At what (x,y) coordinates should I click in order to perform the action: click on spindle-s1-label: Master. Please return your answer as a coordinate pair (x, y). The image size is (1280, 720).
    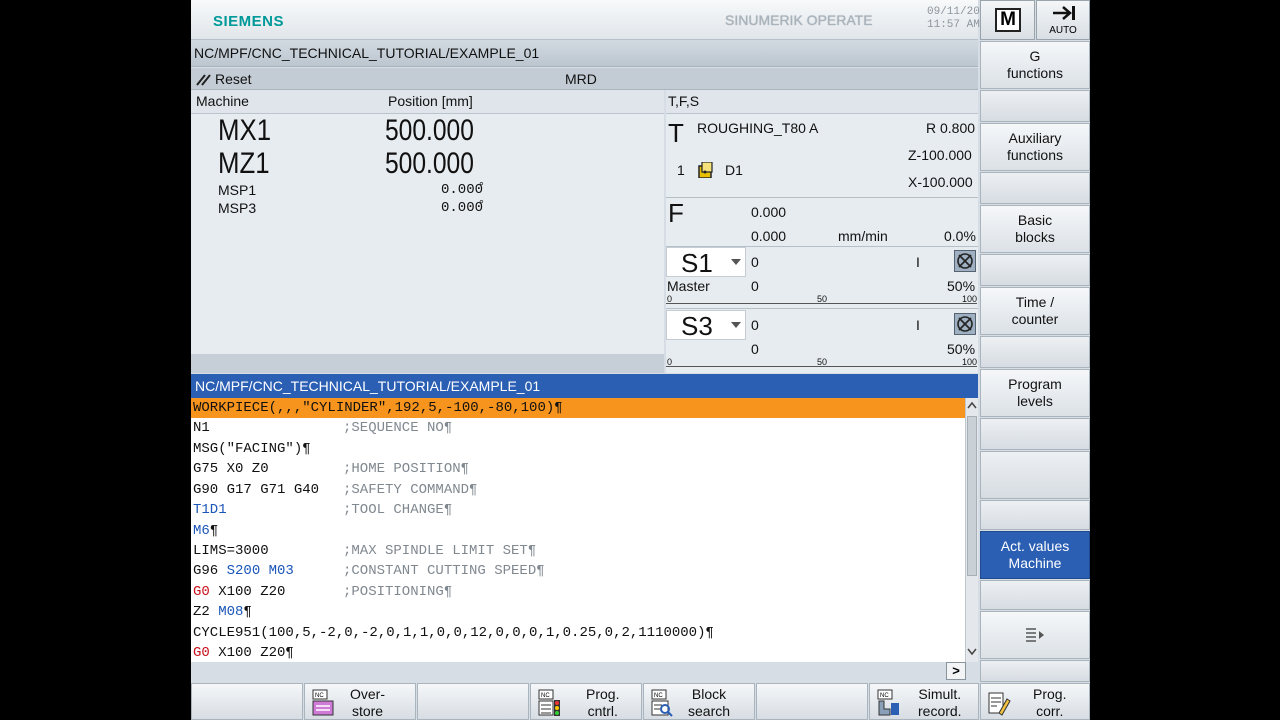
    Looking at the image, I should click on (688, 286).